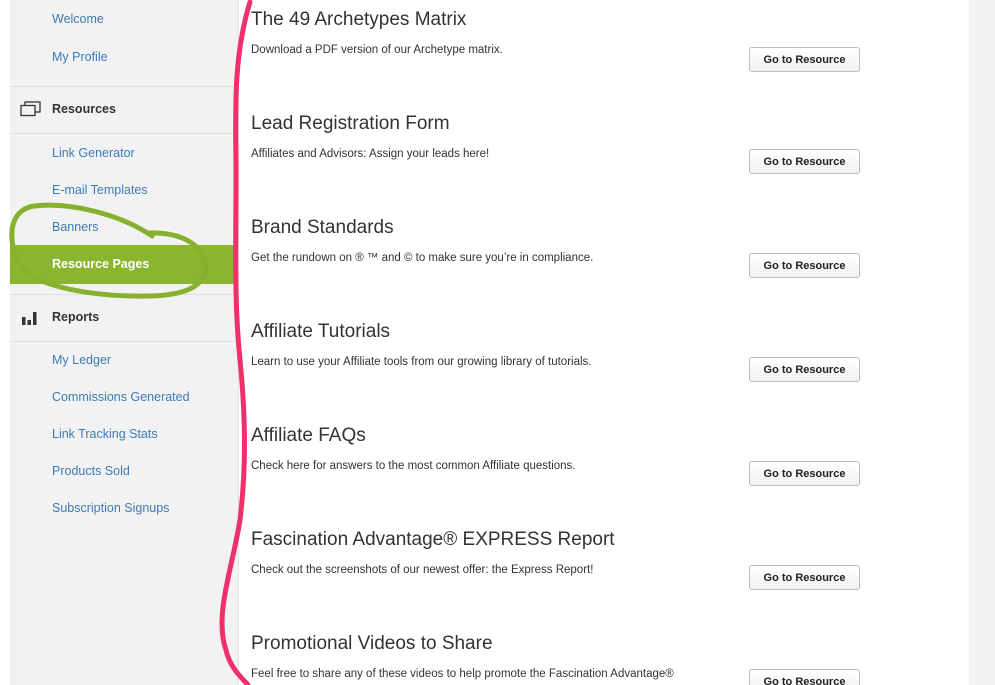 This screenshot has height=685, width=995. I want to click on sidebar-item-welcome: Welcome, so click(78, 19).